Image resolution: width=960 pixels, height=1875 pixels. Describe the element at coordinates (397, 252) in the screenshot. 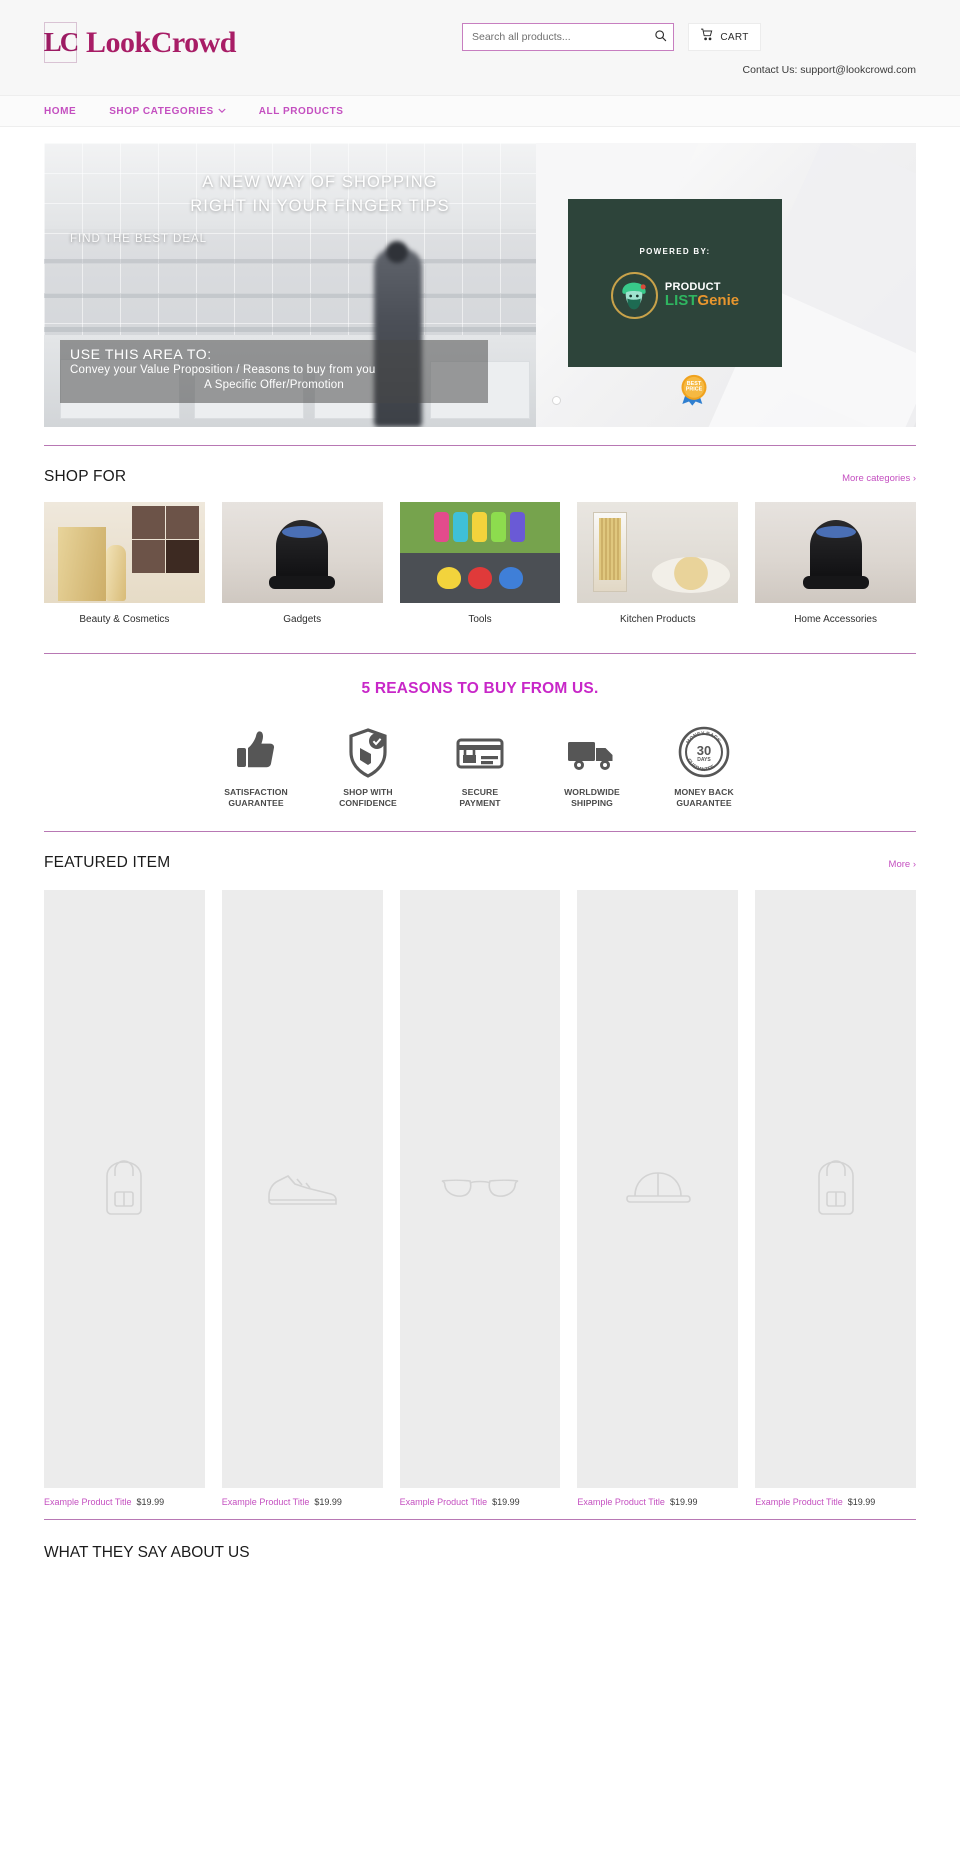

I see `hero-person-head` at that location.